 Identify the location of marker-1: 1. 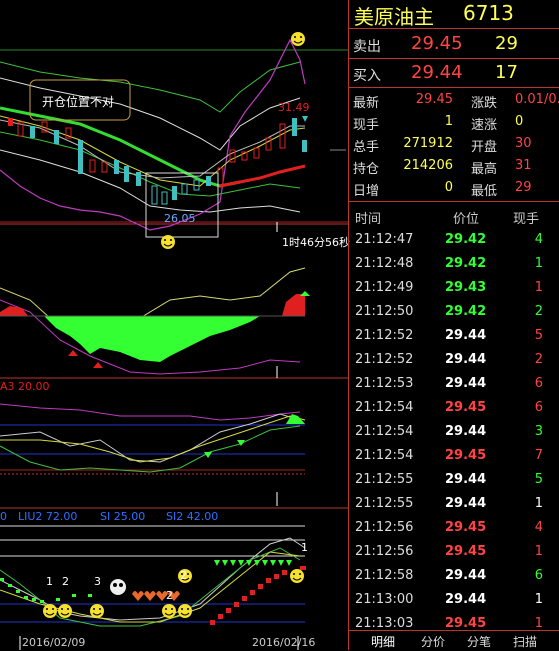
(49, 581).